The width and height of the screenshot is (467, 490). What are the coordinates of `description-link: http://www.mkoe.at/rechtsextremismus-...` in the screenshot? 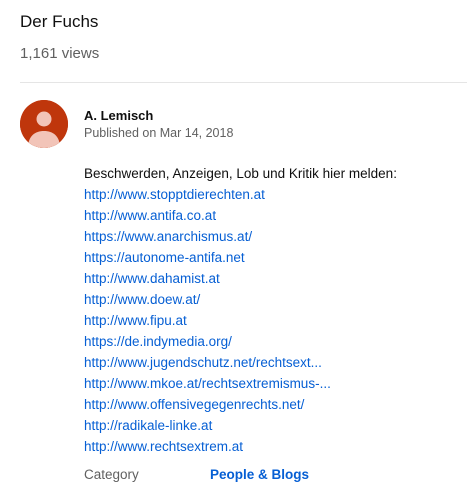 It's located at (207, 383).